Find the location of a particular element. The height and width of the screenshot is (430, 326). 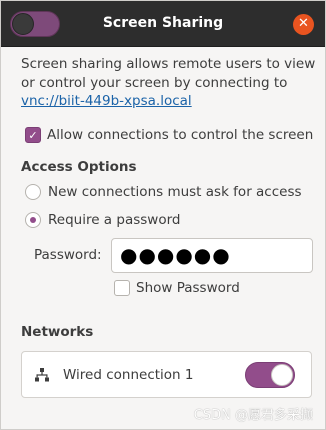

switch-knob is located at coordinates (282, 375).